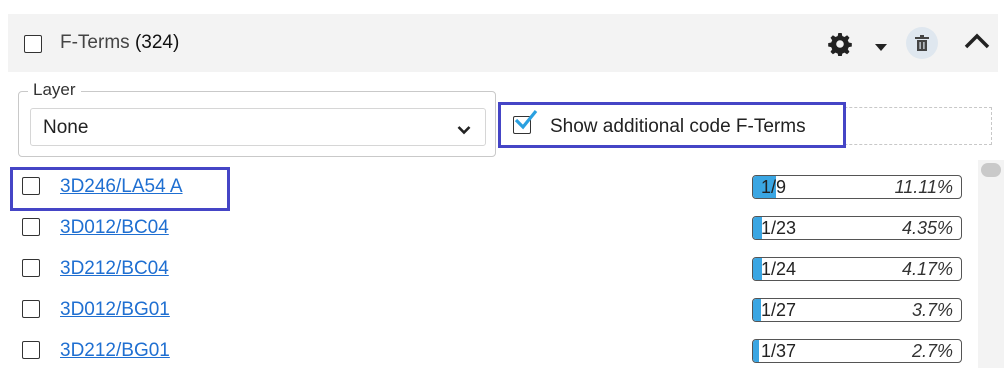 The height and width of the screenshot is (371, 1006). What do you see at coordinates (115, 310) in the screenshot?
I see `fterm-link: 3D012/BG01` at bounding box center [115, 310].